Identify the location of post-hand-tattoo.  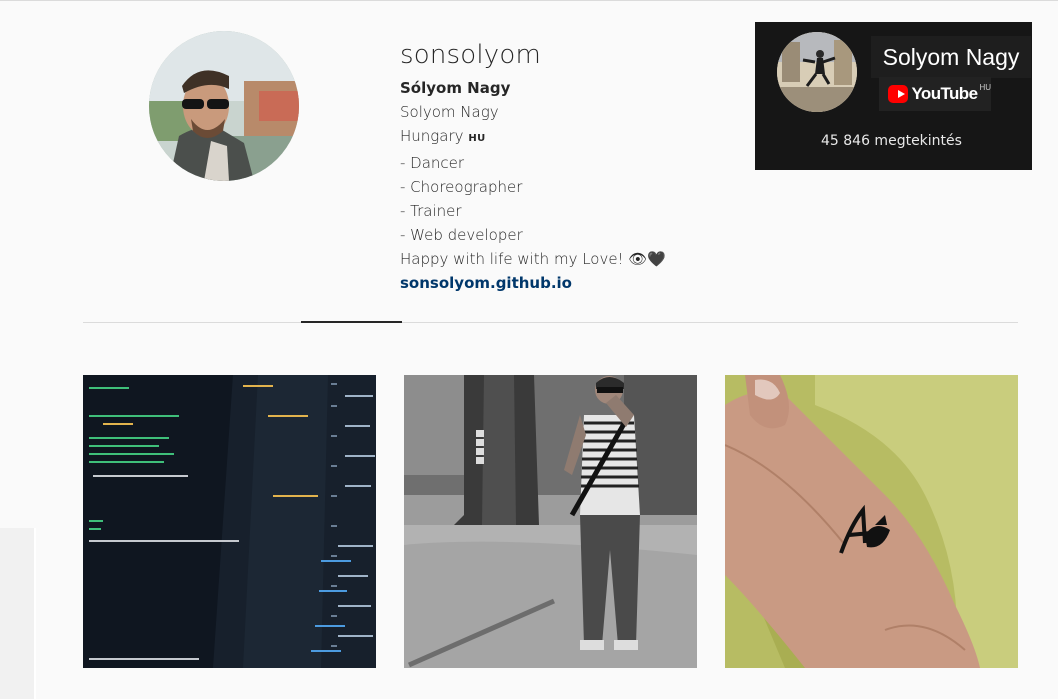
(871, 521).